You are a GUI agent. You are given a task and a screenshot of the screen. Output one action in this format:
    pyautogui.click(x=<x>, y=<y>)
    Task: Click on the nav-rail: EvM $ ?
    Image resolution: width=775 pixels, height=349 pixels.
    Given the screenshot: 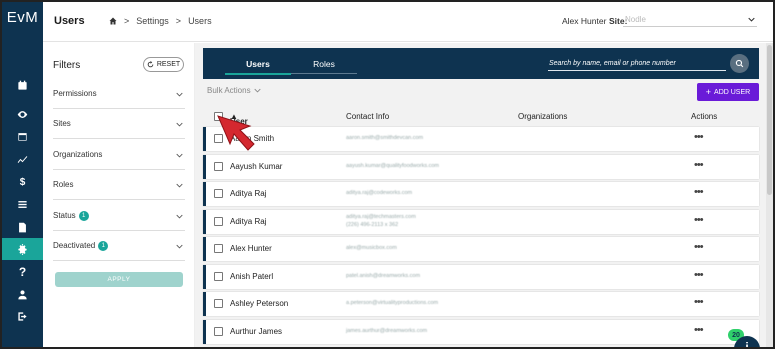 What is the action you would take?
    pyautogui.click(x=22, y=174)
    